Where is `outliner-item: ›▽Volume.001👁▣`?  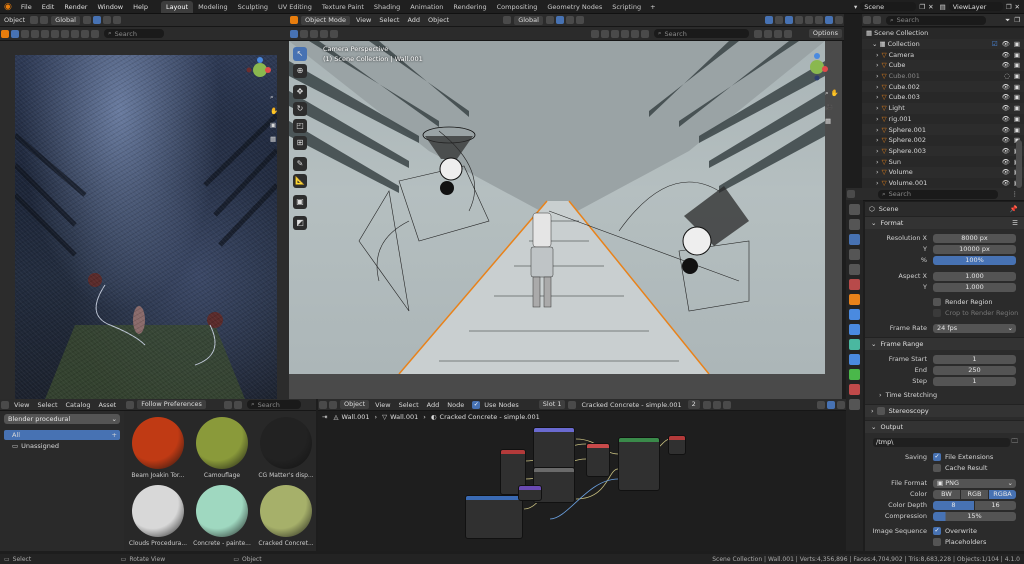 outliner-item: ›▽Volume.001👁▣ is located at coordinates (943, 183).